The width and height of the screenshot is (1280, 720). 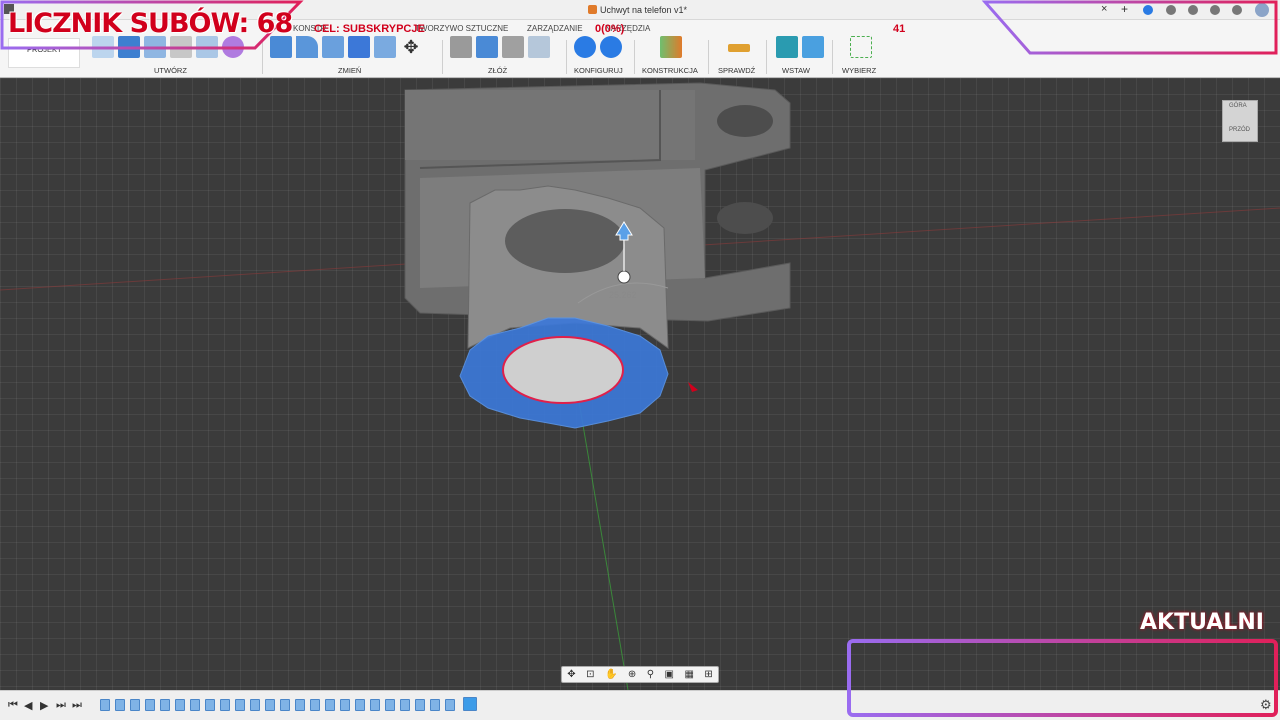 I want to click on group-label-select: WYBIERZ, so click(x=859, y=70).